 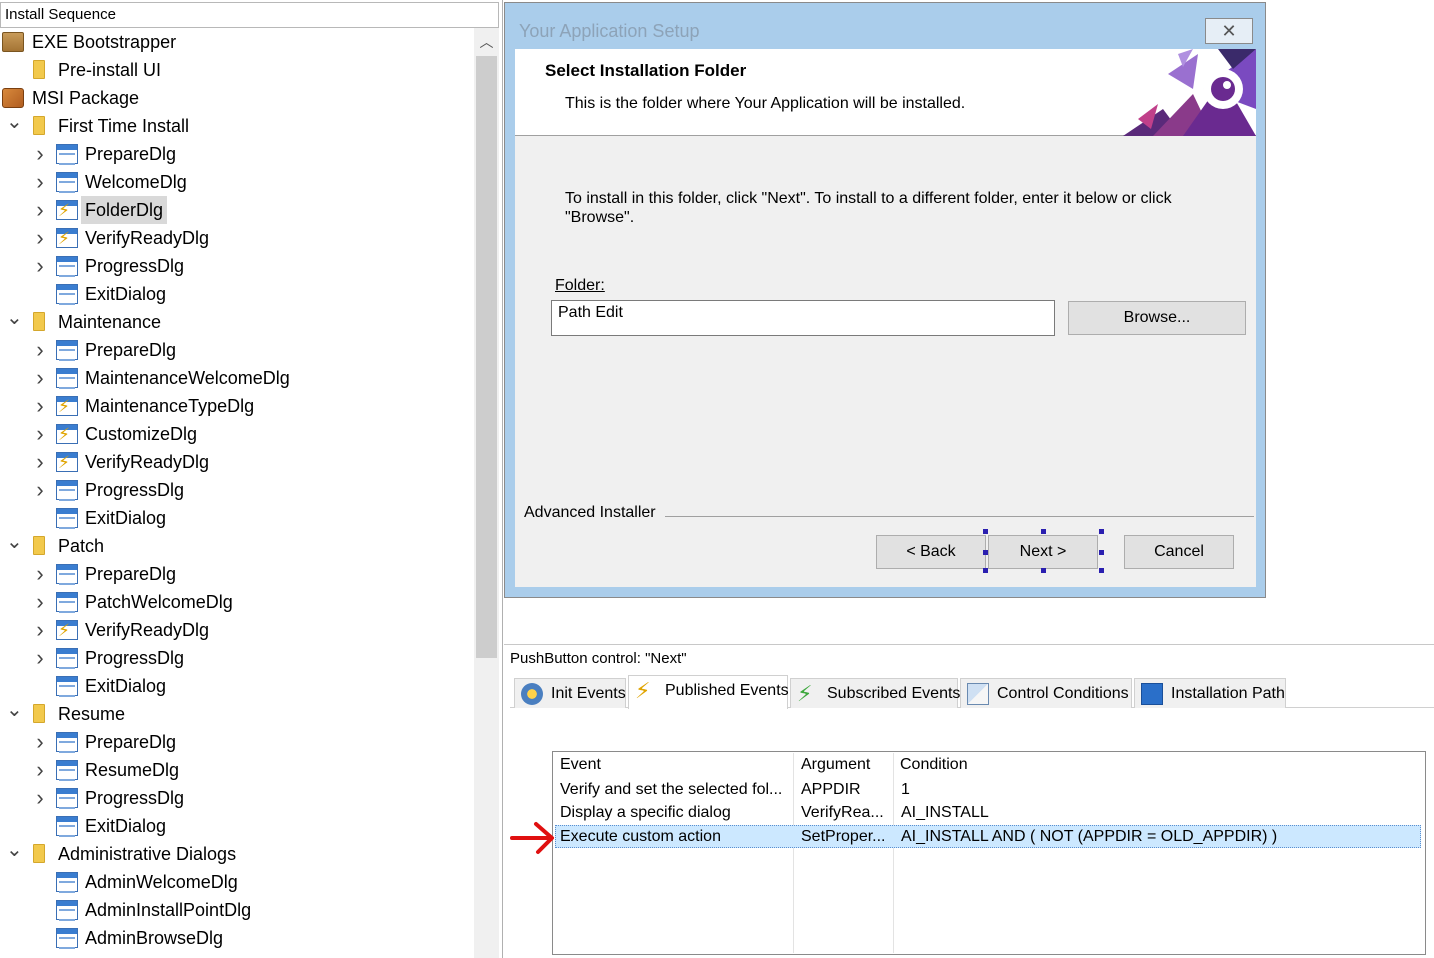 I want to click on back-button: < Back, so click(x=931, y=552).